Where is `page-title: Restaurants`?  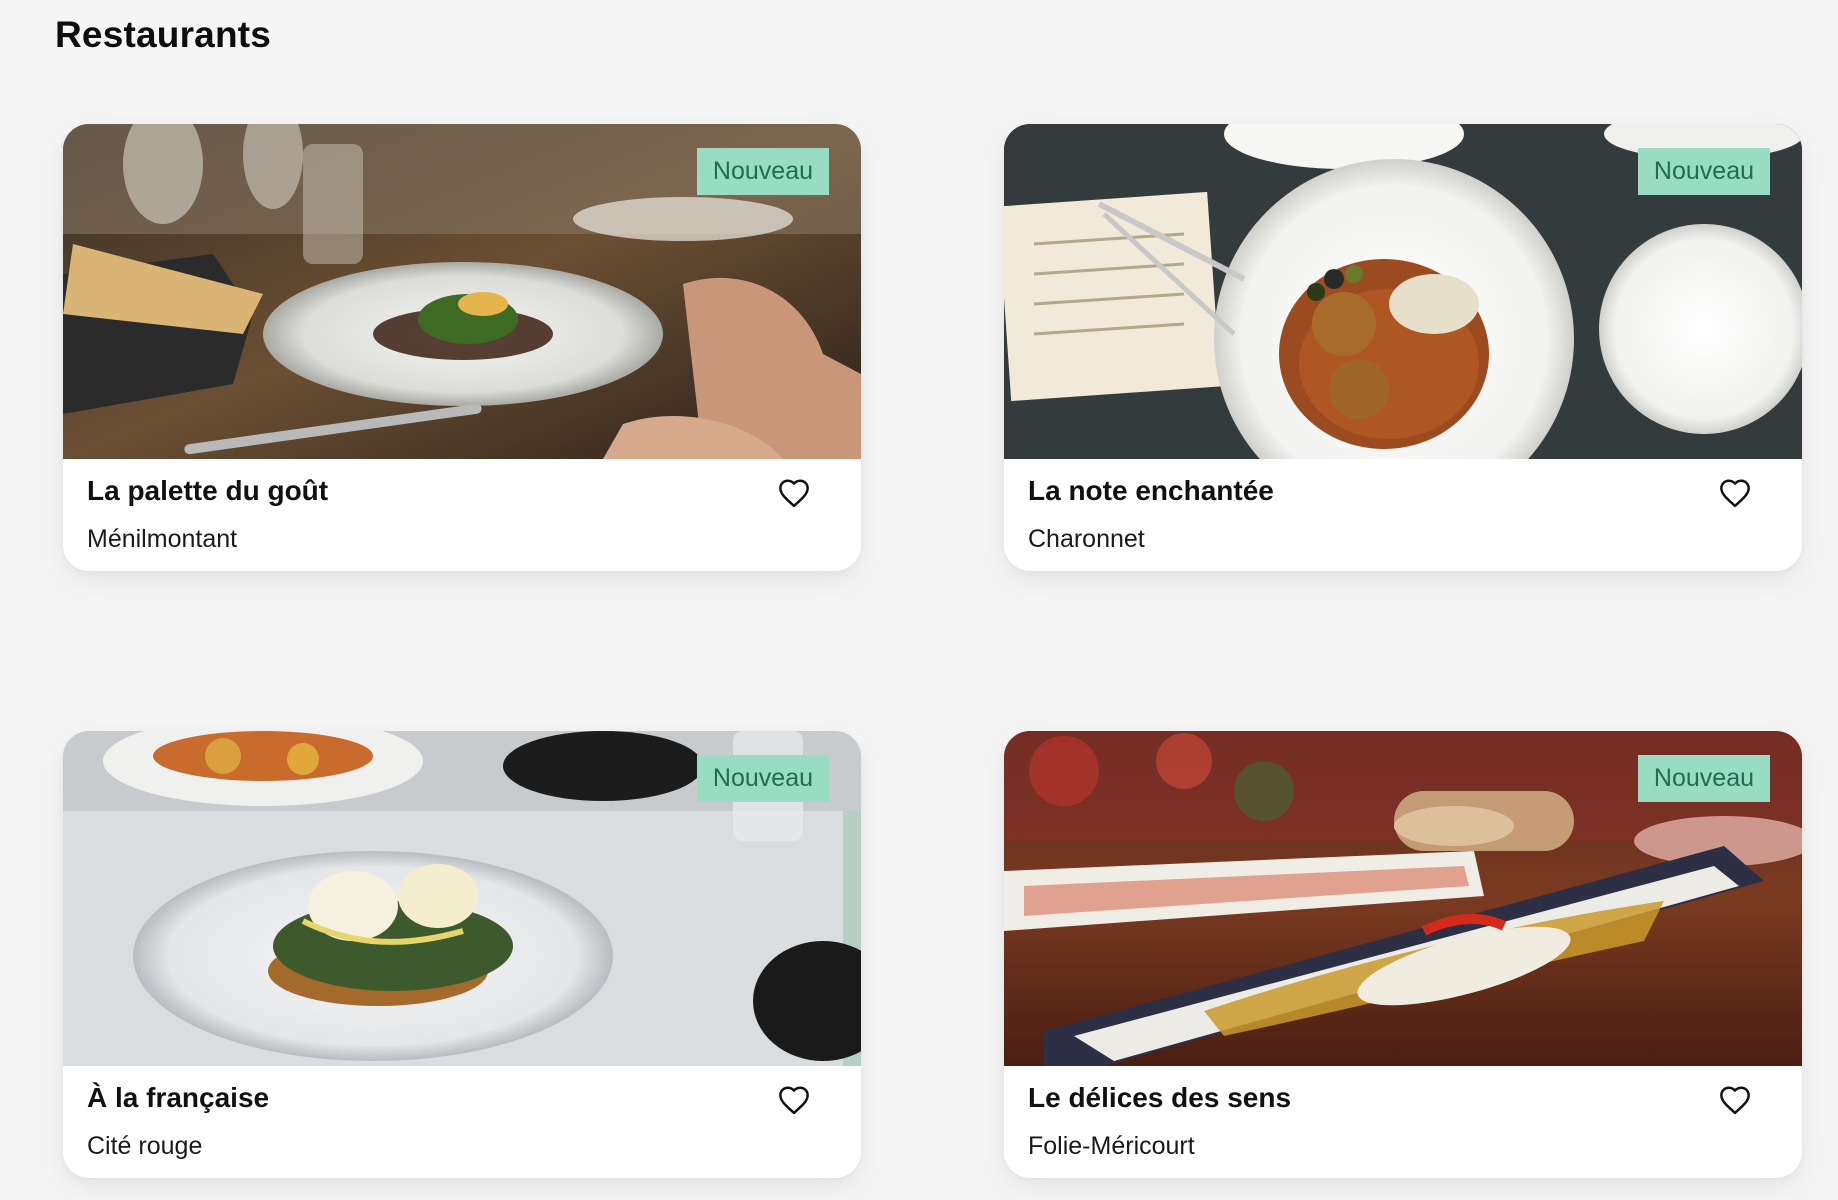
page-title: Restaurants is located at coordinates (163, 34).